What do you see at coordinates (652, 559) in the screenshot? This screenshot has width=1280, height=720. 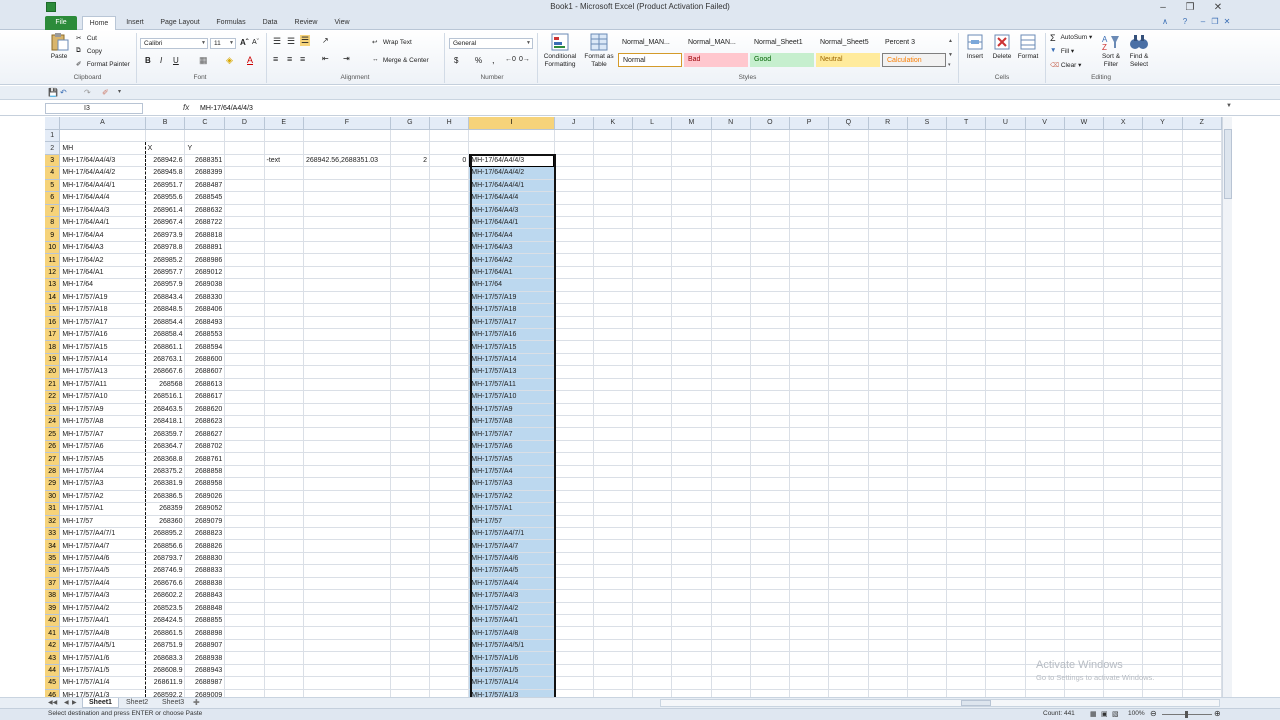 I see `cell-l35` at bounding box center [652, 559].